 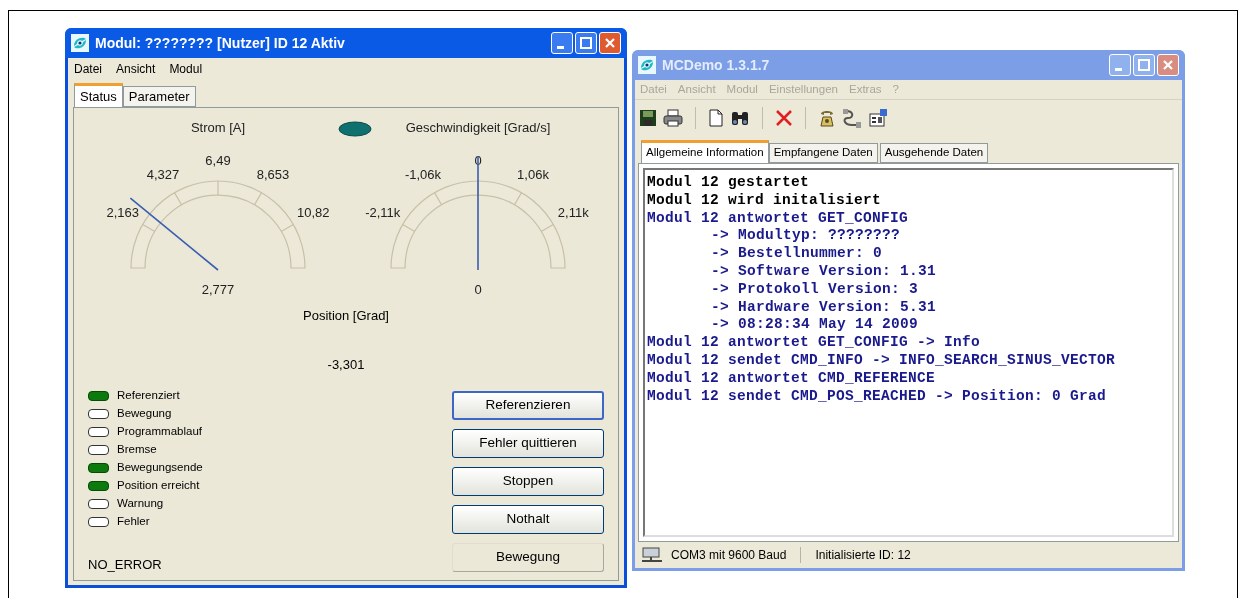 What do you see at coordinates (346, 315) in the screenshot?
I see `position-label: Position [Grad]` at bounding box center [346, 315].